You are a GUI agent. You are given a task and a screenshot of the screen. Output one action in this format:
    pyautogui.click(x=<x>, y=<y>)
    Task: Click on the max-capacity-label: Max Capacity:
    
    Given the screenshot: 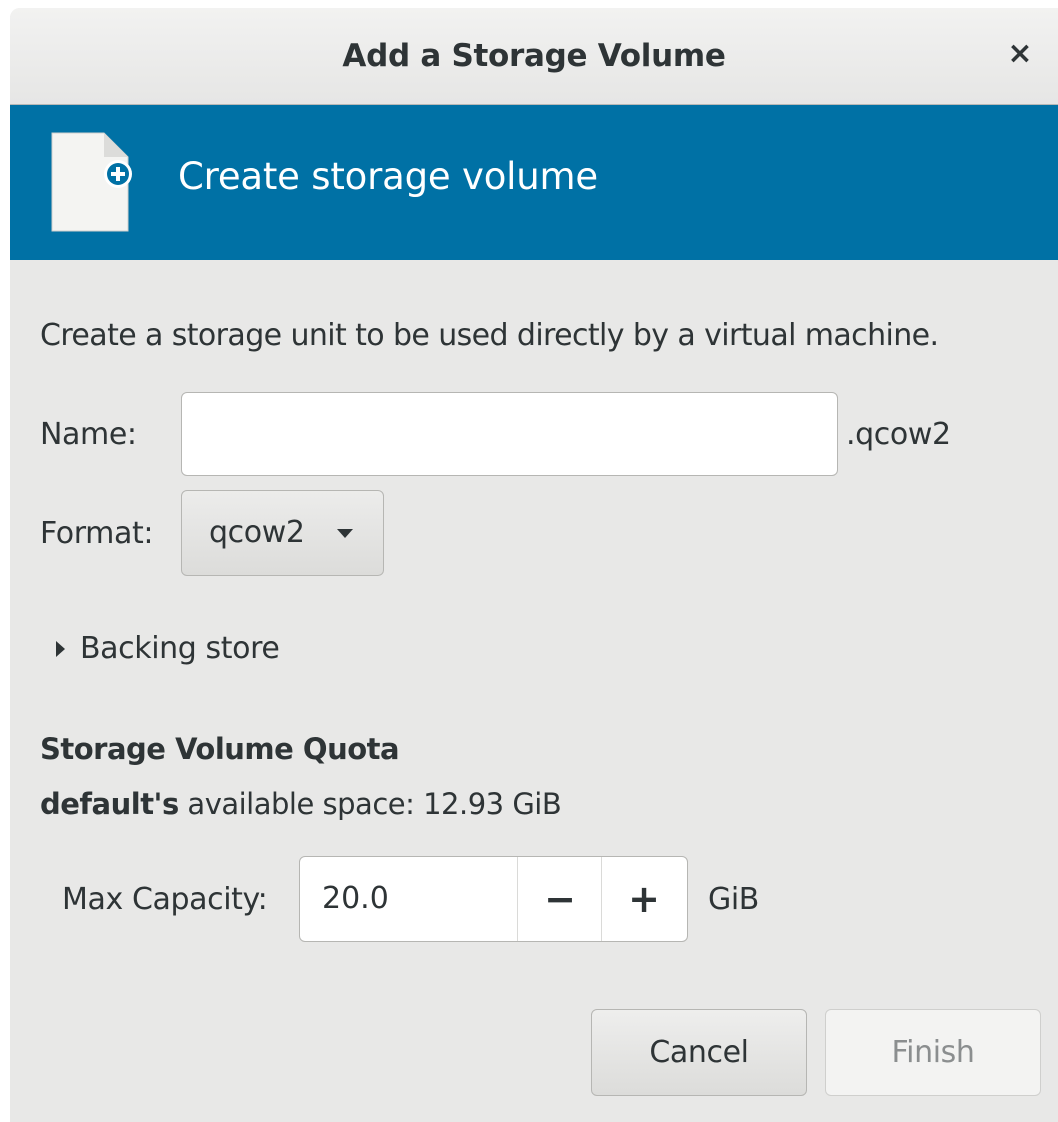 What is the action you would take?
    pyautogui.click(x=165, y=899)
    